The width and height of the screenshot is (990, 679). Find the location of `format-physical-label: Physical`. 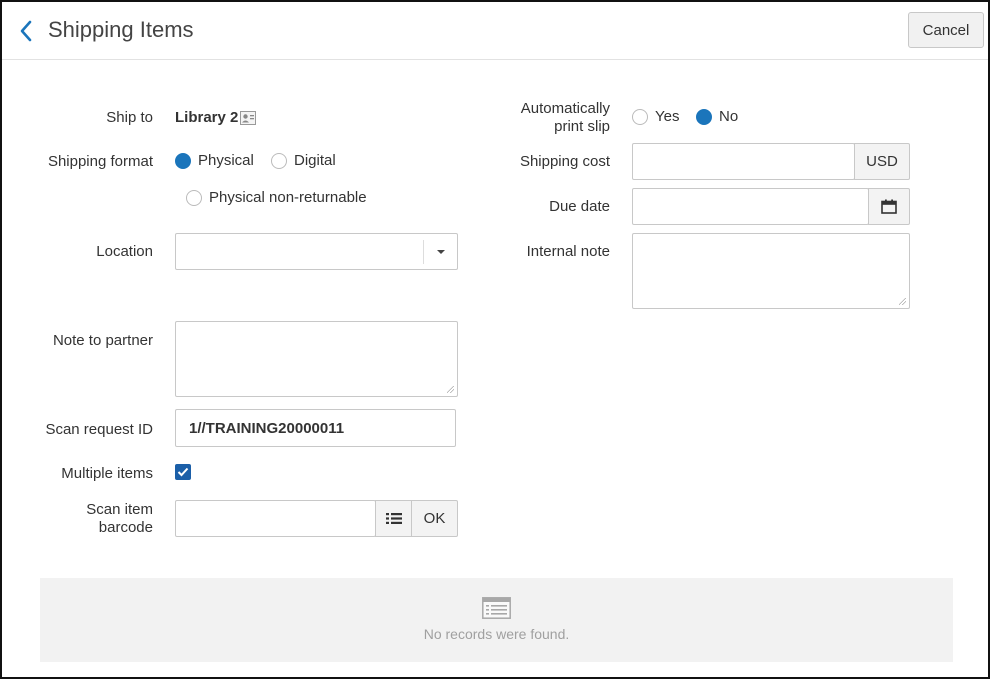

format-physical-label: Physical is located at coordinates (226, 160).